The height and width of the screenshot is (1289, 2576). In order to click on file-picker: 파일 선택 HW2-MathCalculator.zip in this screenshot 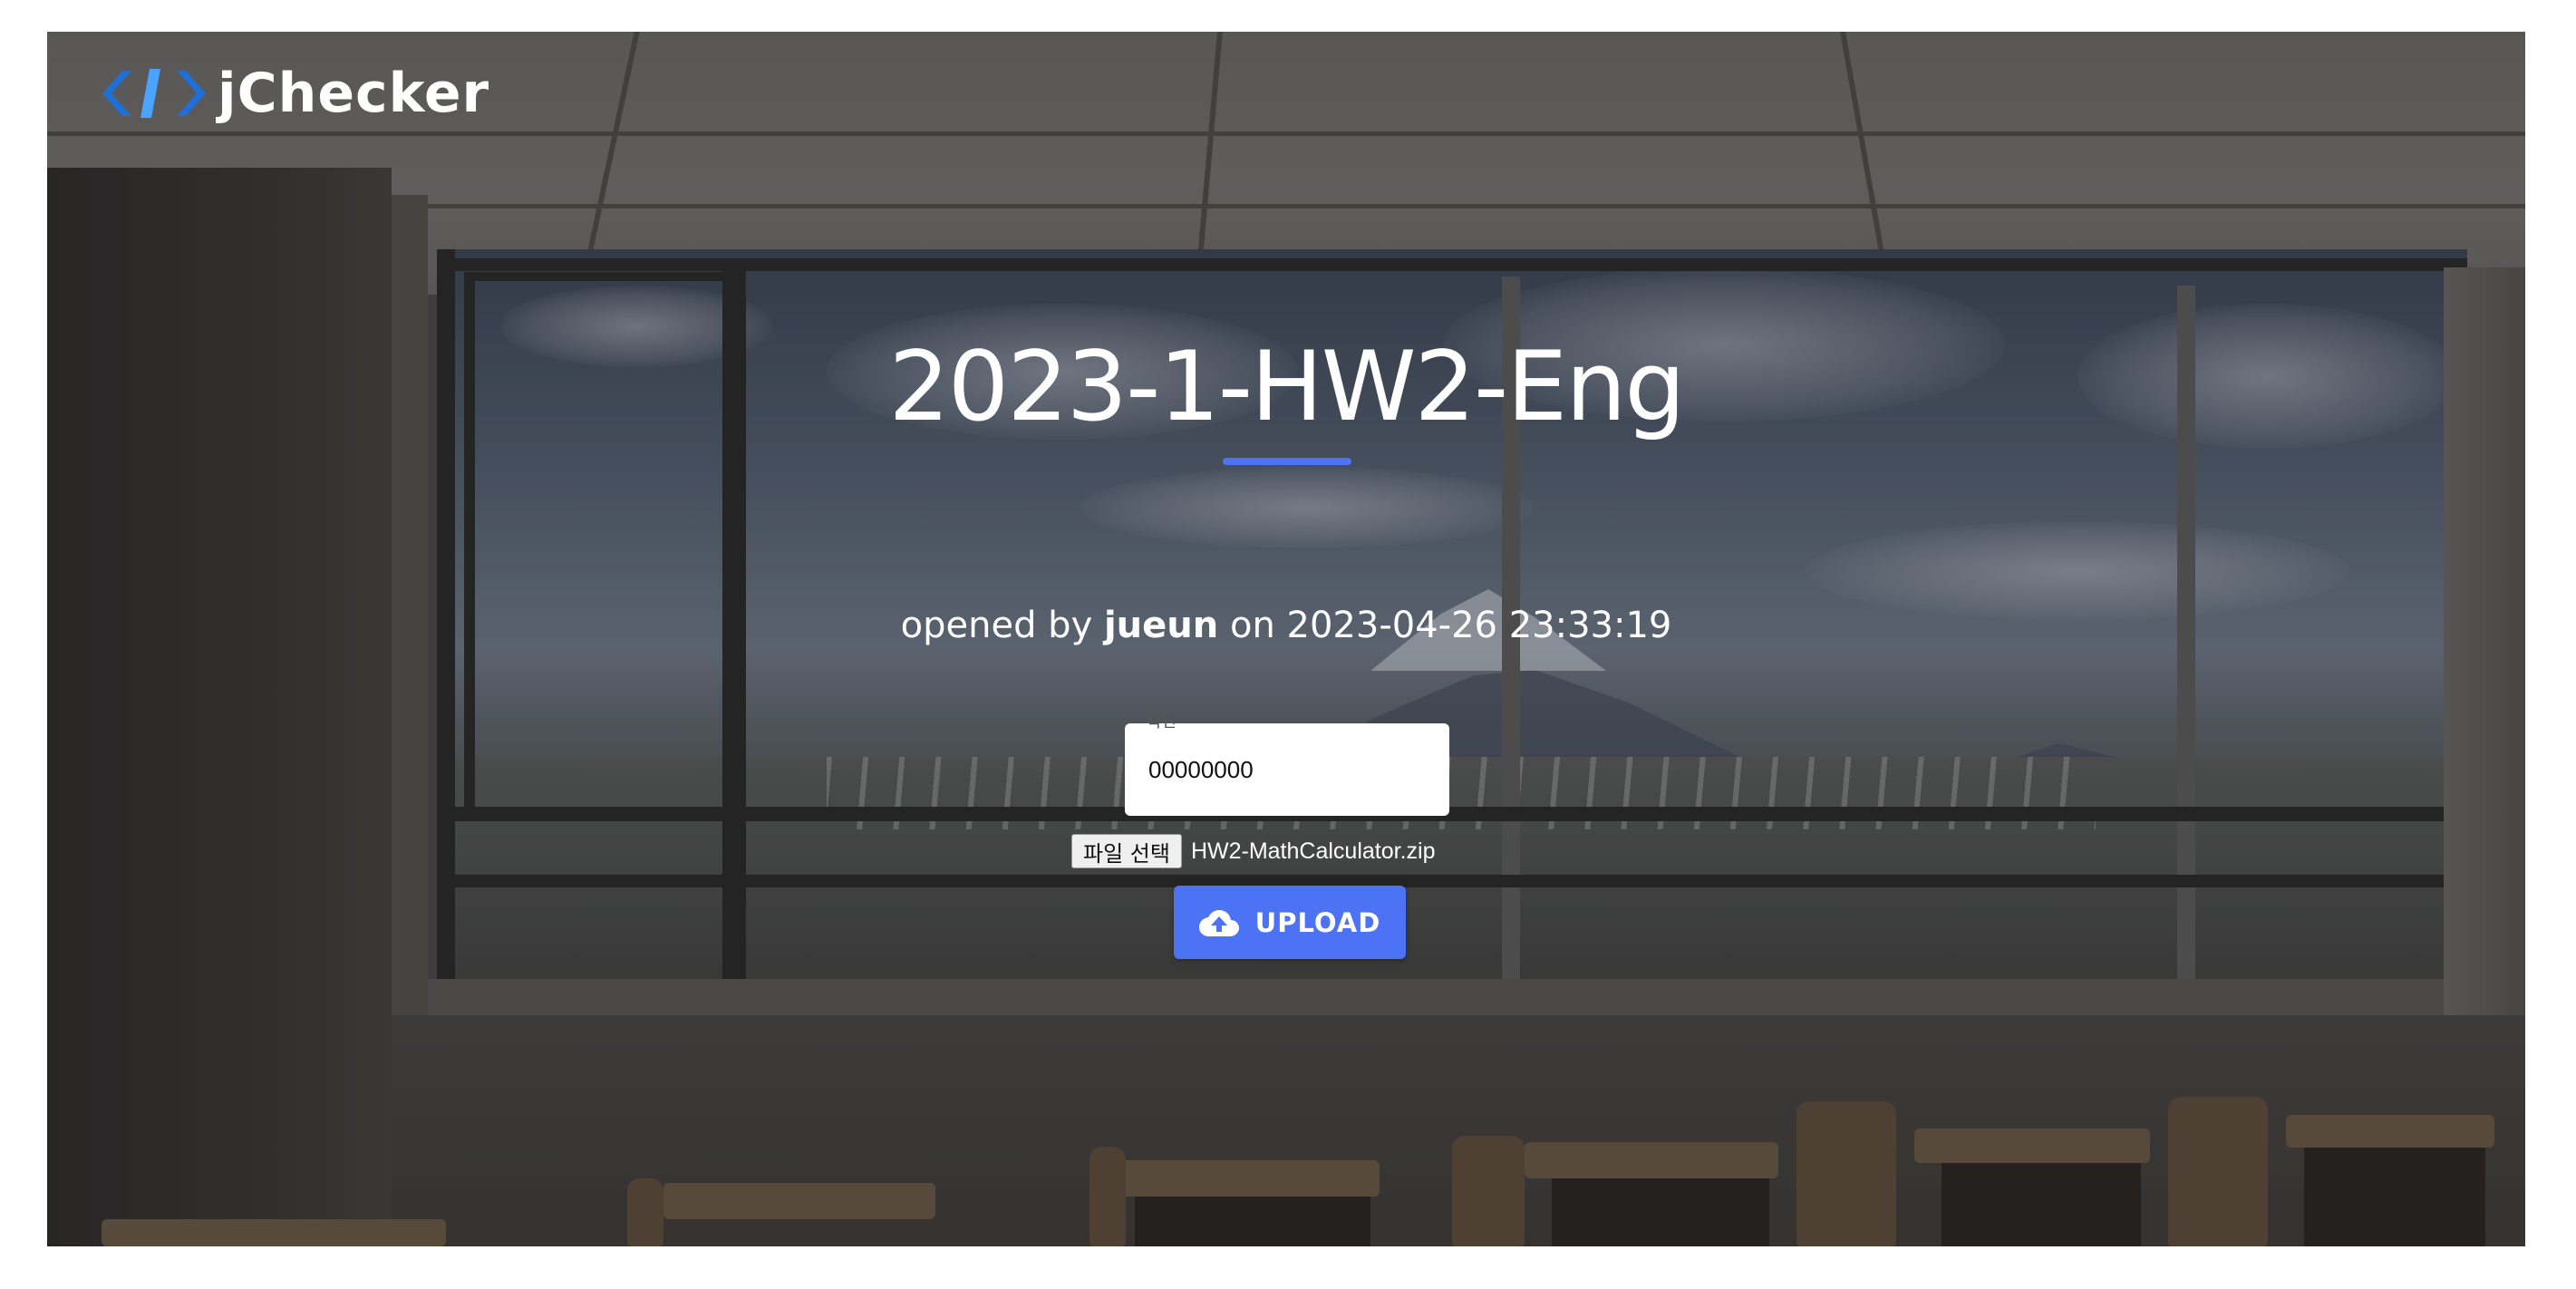, I will do `click(1253, 851)`.